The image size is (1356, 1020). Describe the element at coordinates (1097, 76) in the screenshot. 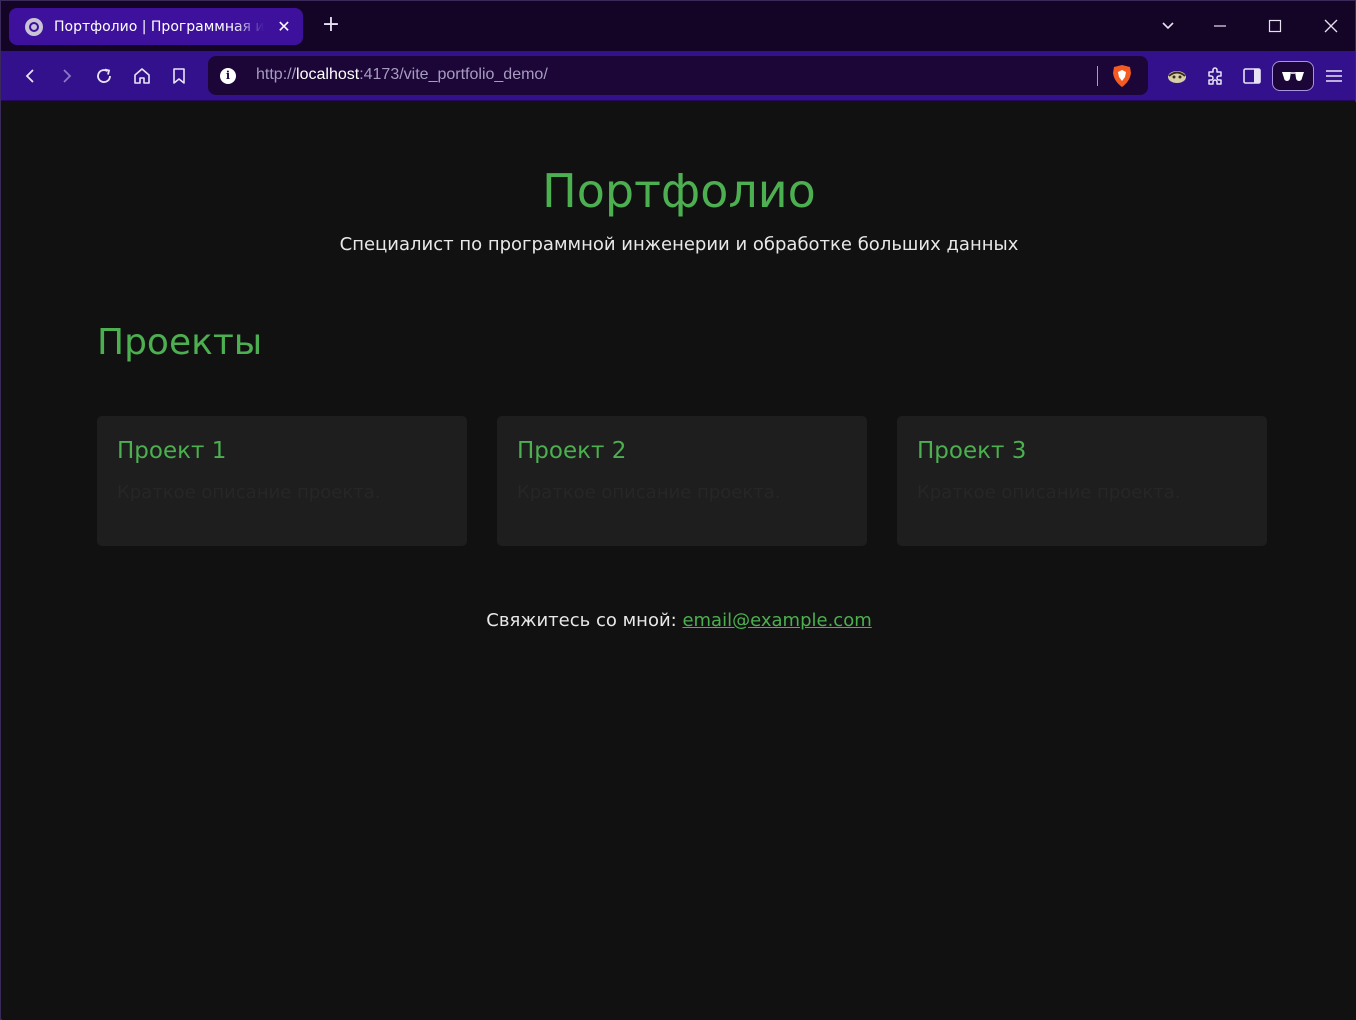

I see `url-divider` at that location.